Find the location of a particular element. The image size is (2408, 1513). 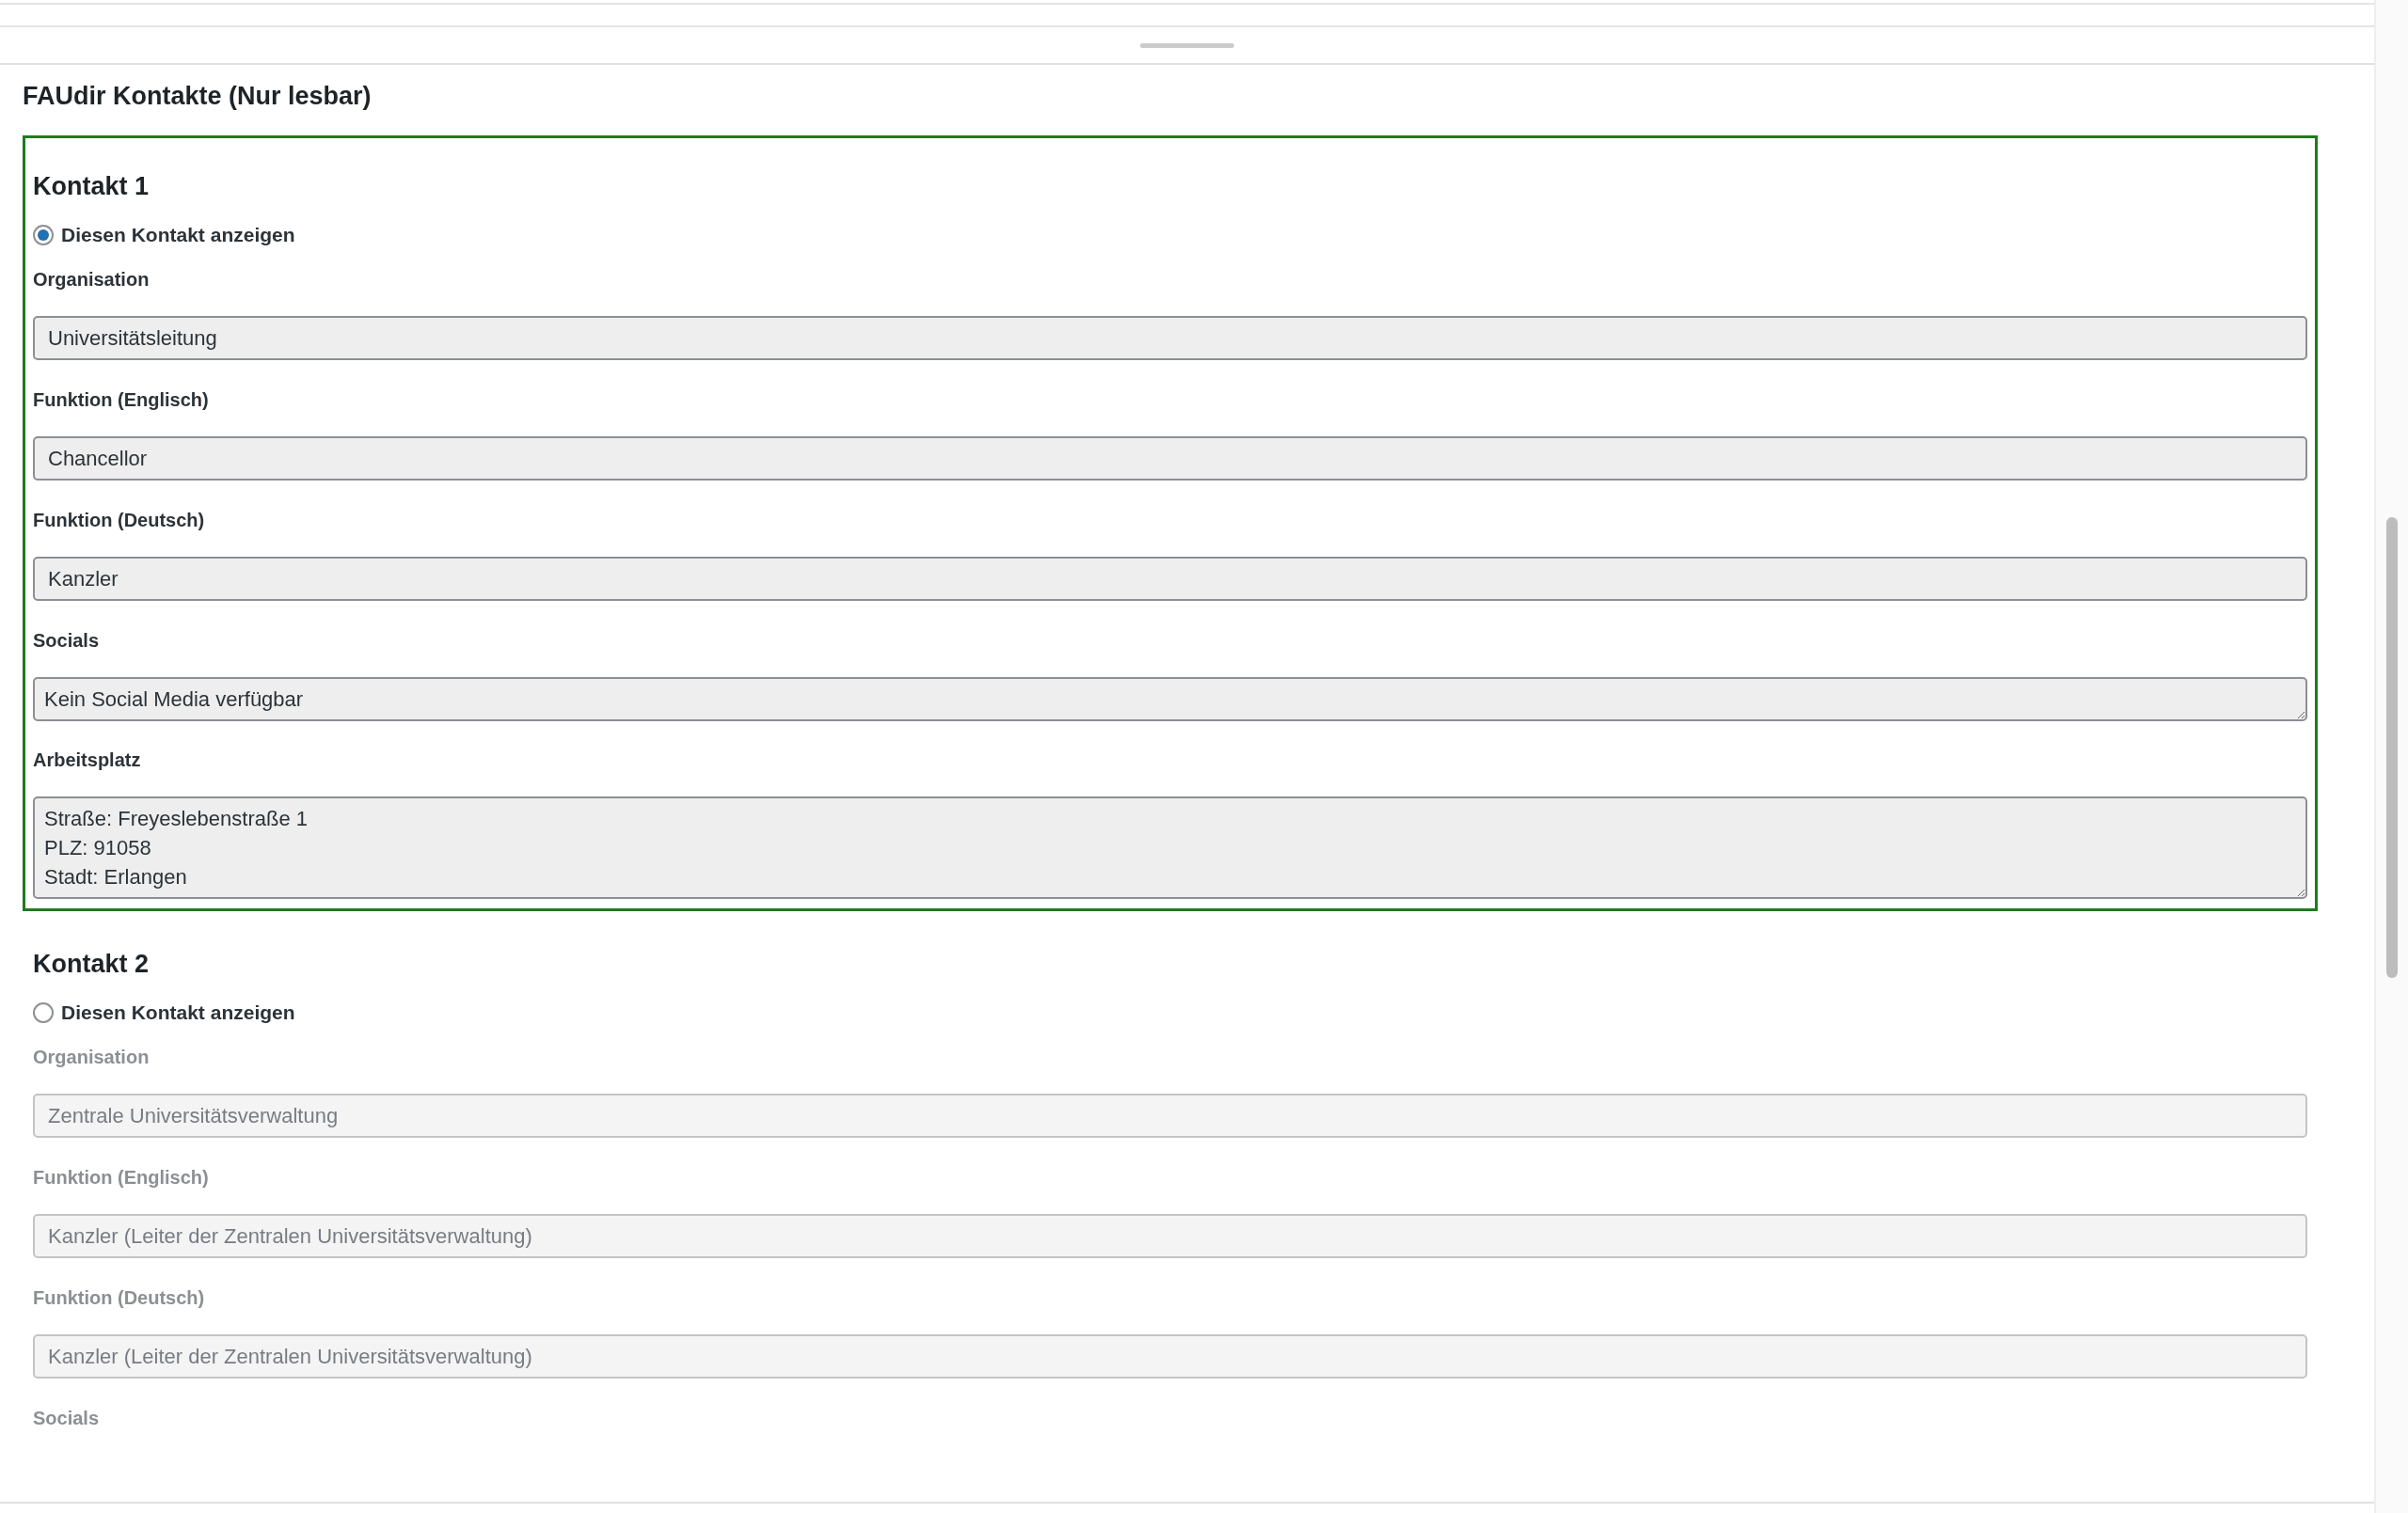

contact-heading: Kontakt 2 is located at coordinates (92, 964).